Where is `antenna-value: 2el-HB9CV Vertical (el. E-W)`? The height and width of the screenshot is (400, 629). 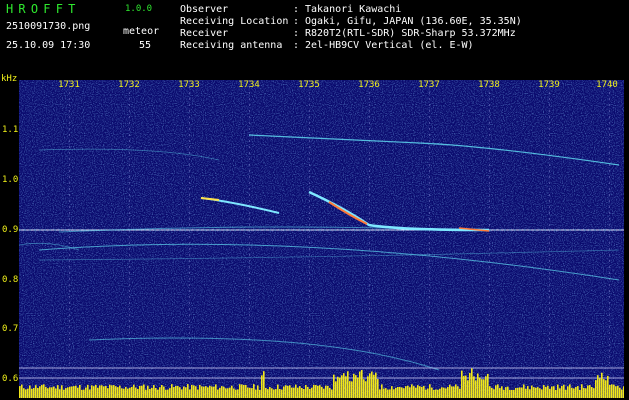
antenna-value: 2el-HB9CV Vertical (el. E-W) is located at coordinates (389, 45).